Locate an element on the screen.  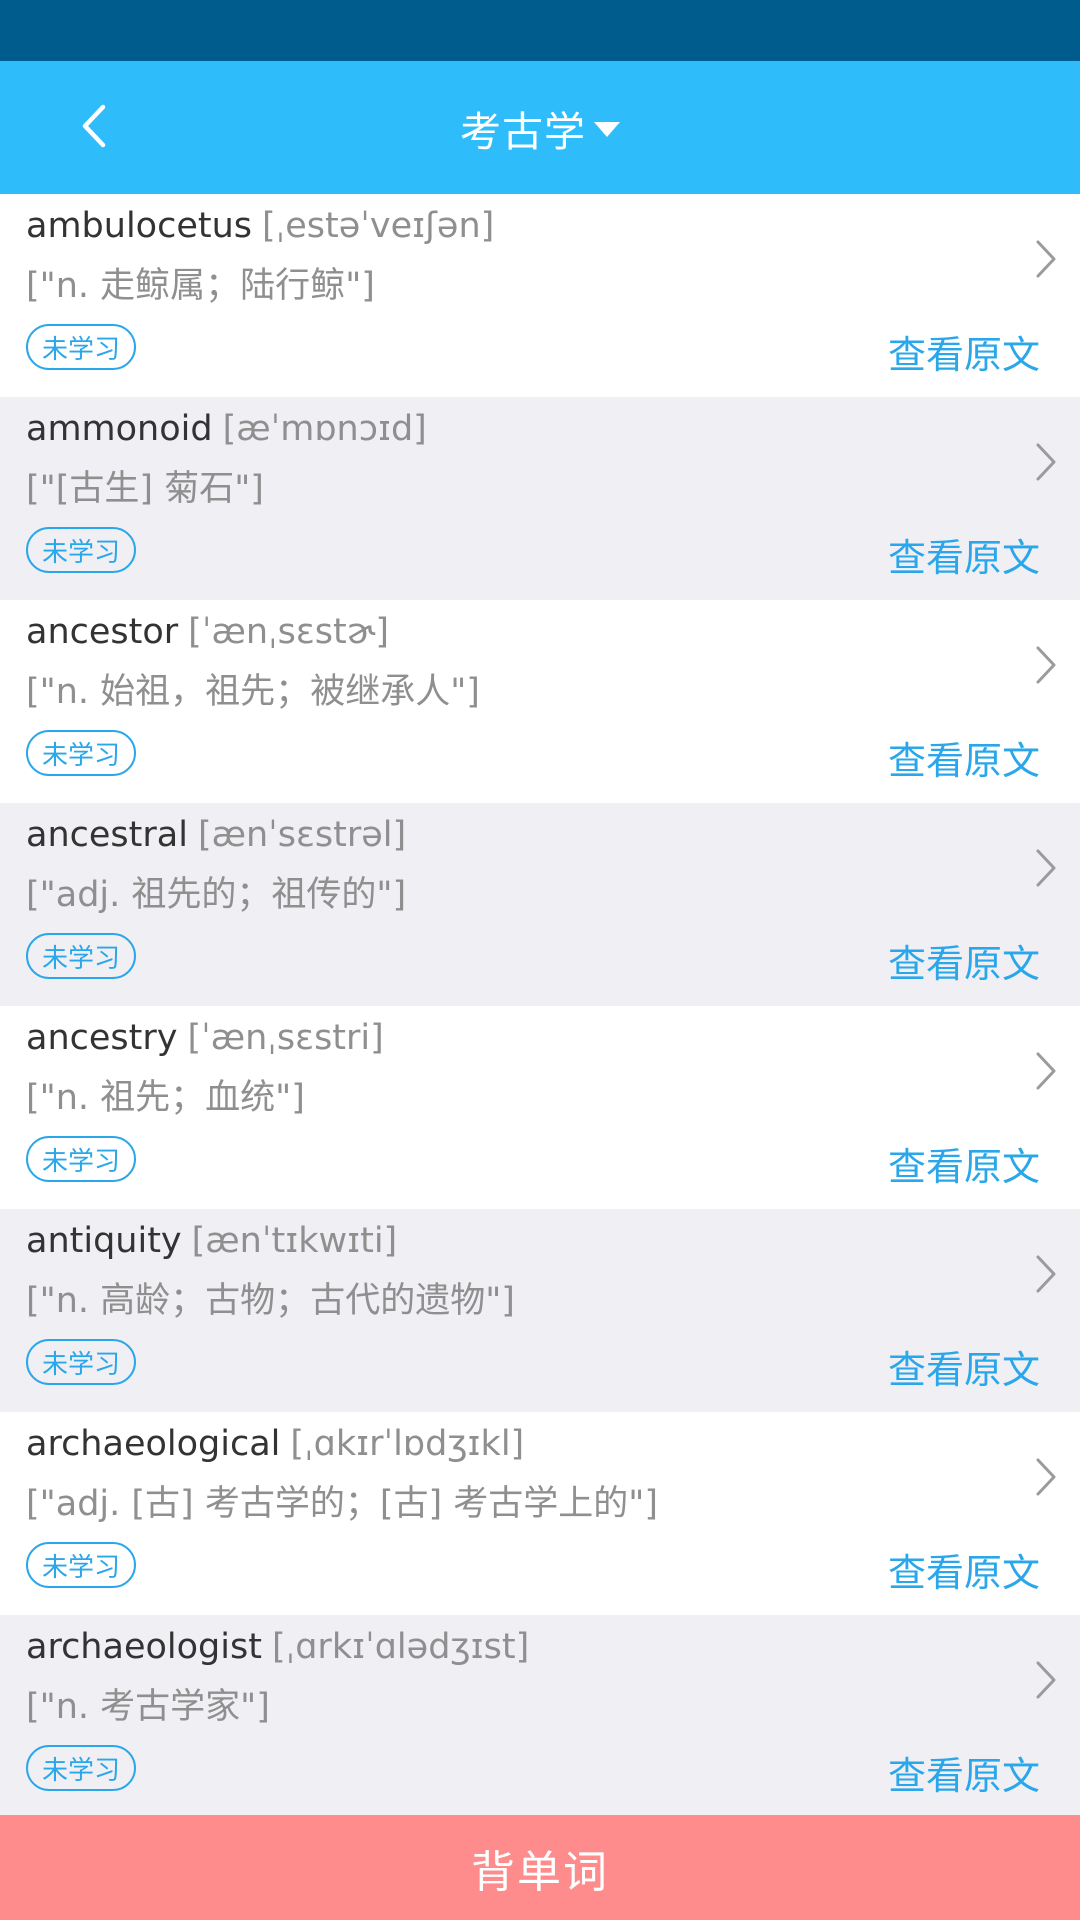
word-phonetic: [ˌɑkɪrˈlɒdʒɪkl] is located at coordinates (407, 1444).